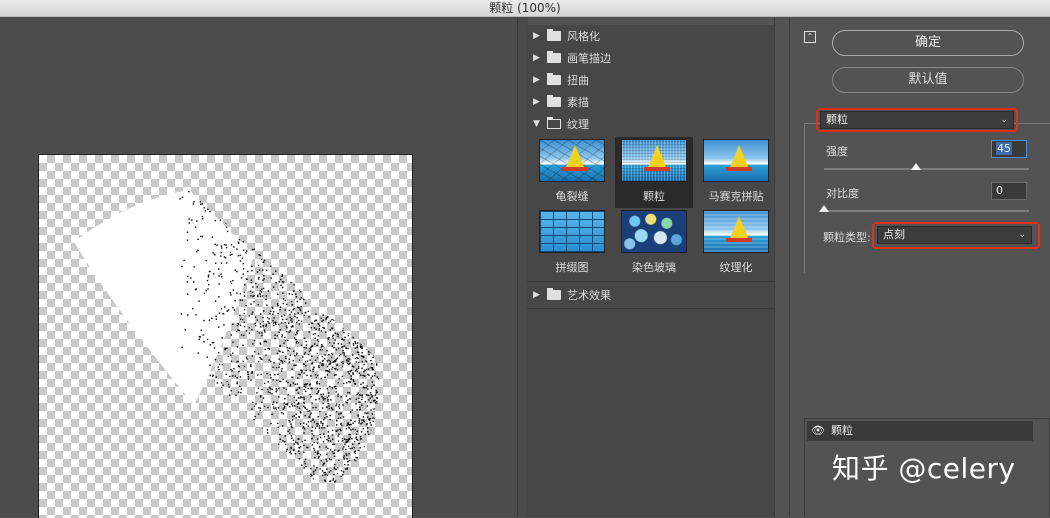 Image resolution: width=1050 pixels, height=518 pixels. I want to click on folder-label: 风格化, so click(583, 36).